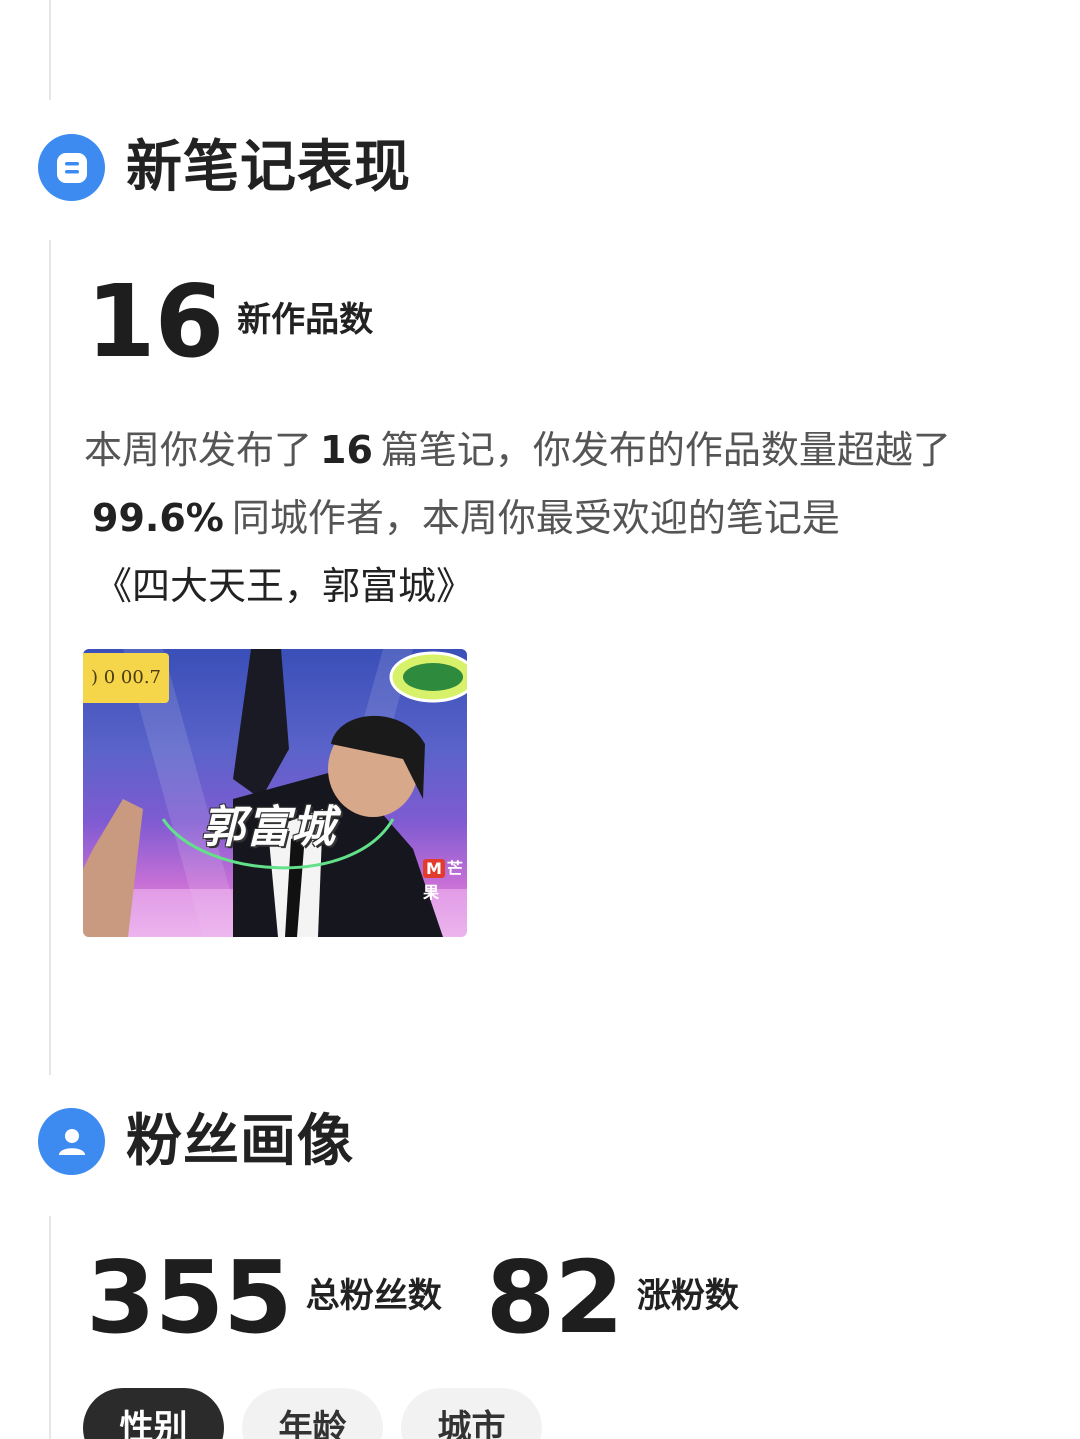 The height and width of the screenshot is (1439, 1080). Describe the element at coordinates (189, 1297) in the screenshot. I see `total-fans-count: 355` at that location.